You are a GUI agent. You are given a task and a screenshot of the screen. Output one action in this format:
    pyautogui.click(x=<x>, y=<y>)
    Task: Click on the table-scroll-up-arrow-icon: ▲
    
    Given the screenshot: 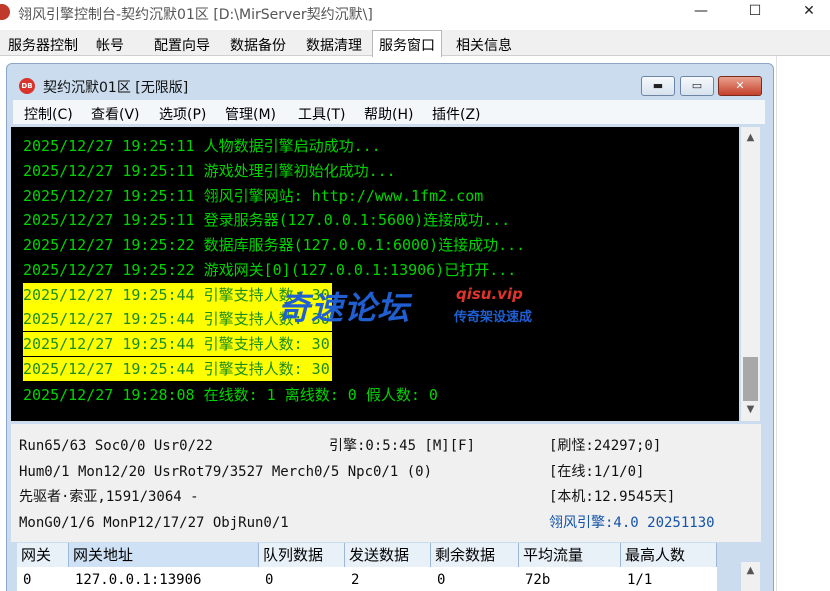 What is the action you would take?
    pyautogui.click(x=750, y=571)
    